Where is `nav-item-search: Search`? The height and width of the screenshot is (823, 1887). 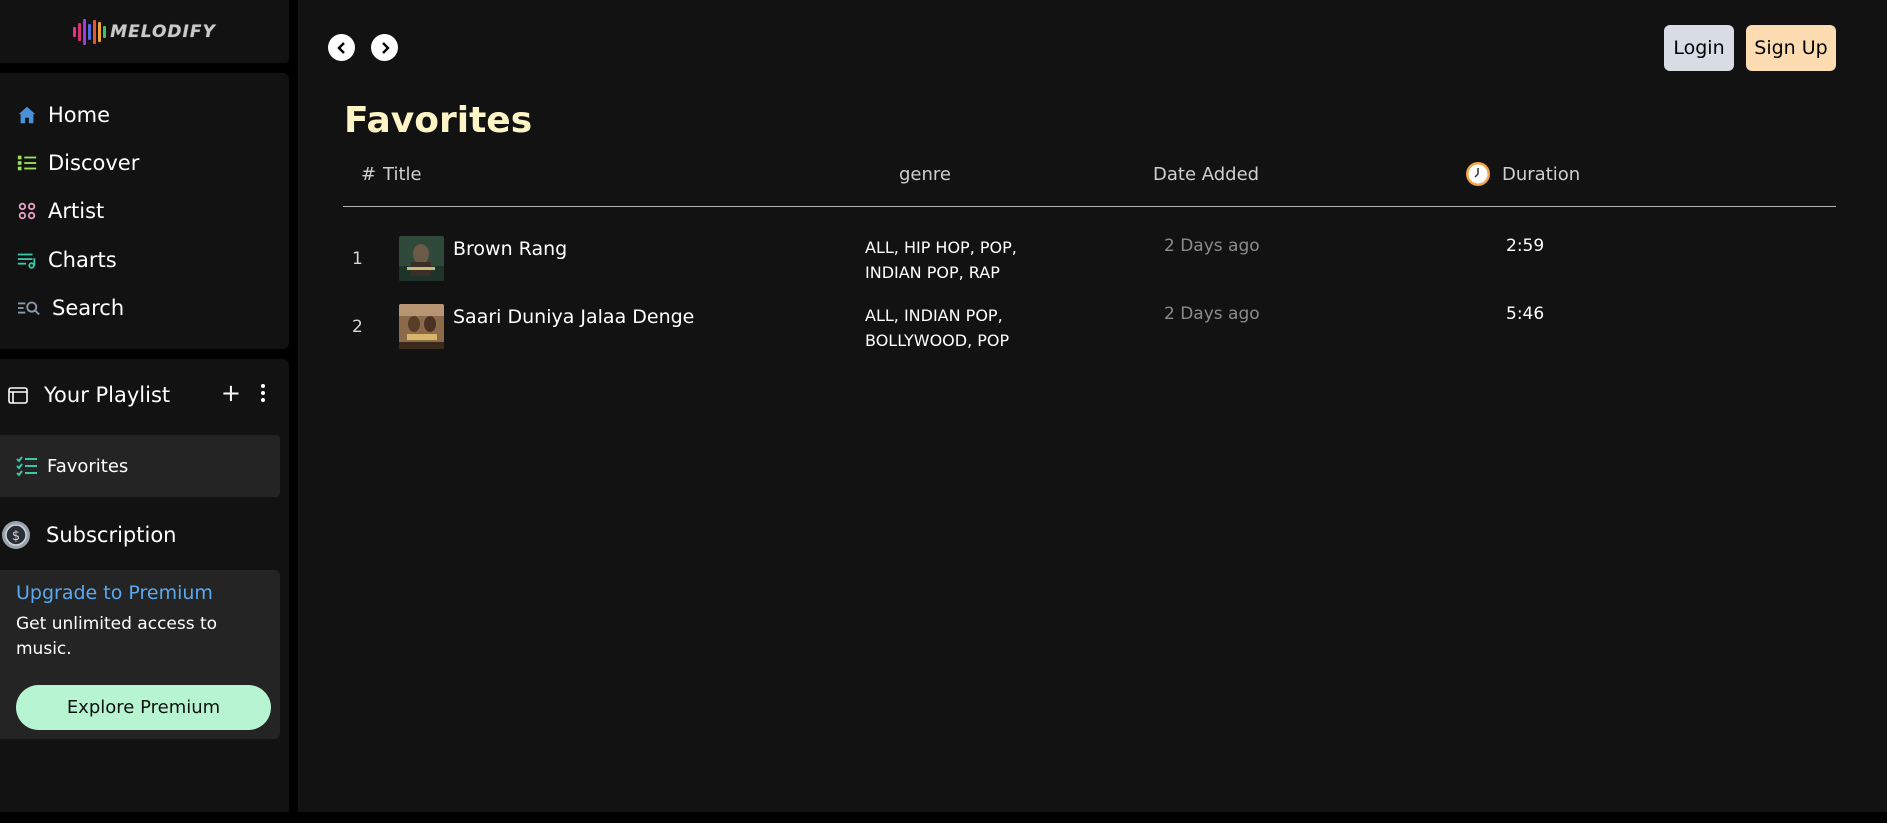
nav-item-search: Search is located at coordinates (70, 308).